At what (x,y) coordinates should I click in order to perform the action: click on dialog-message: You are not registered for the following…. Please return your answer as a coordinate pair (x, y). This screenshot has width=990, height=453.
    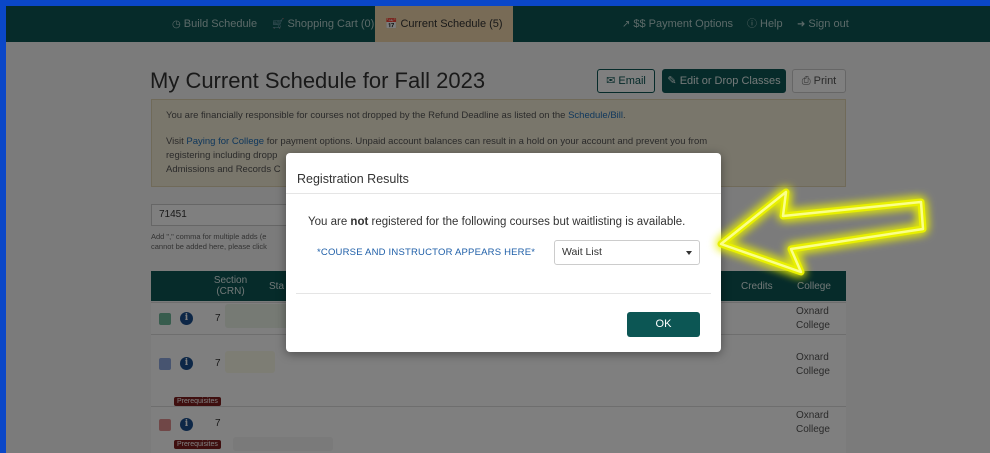
    Looking at the image, I should click on (497, 222).